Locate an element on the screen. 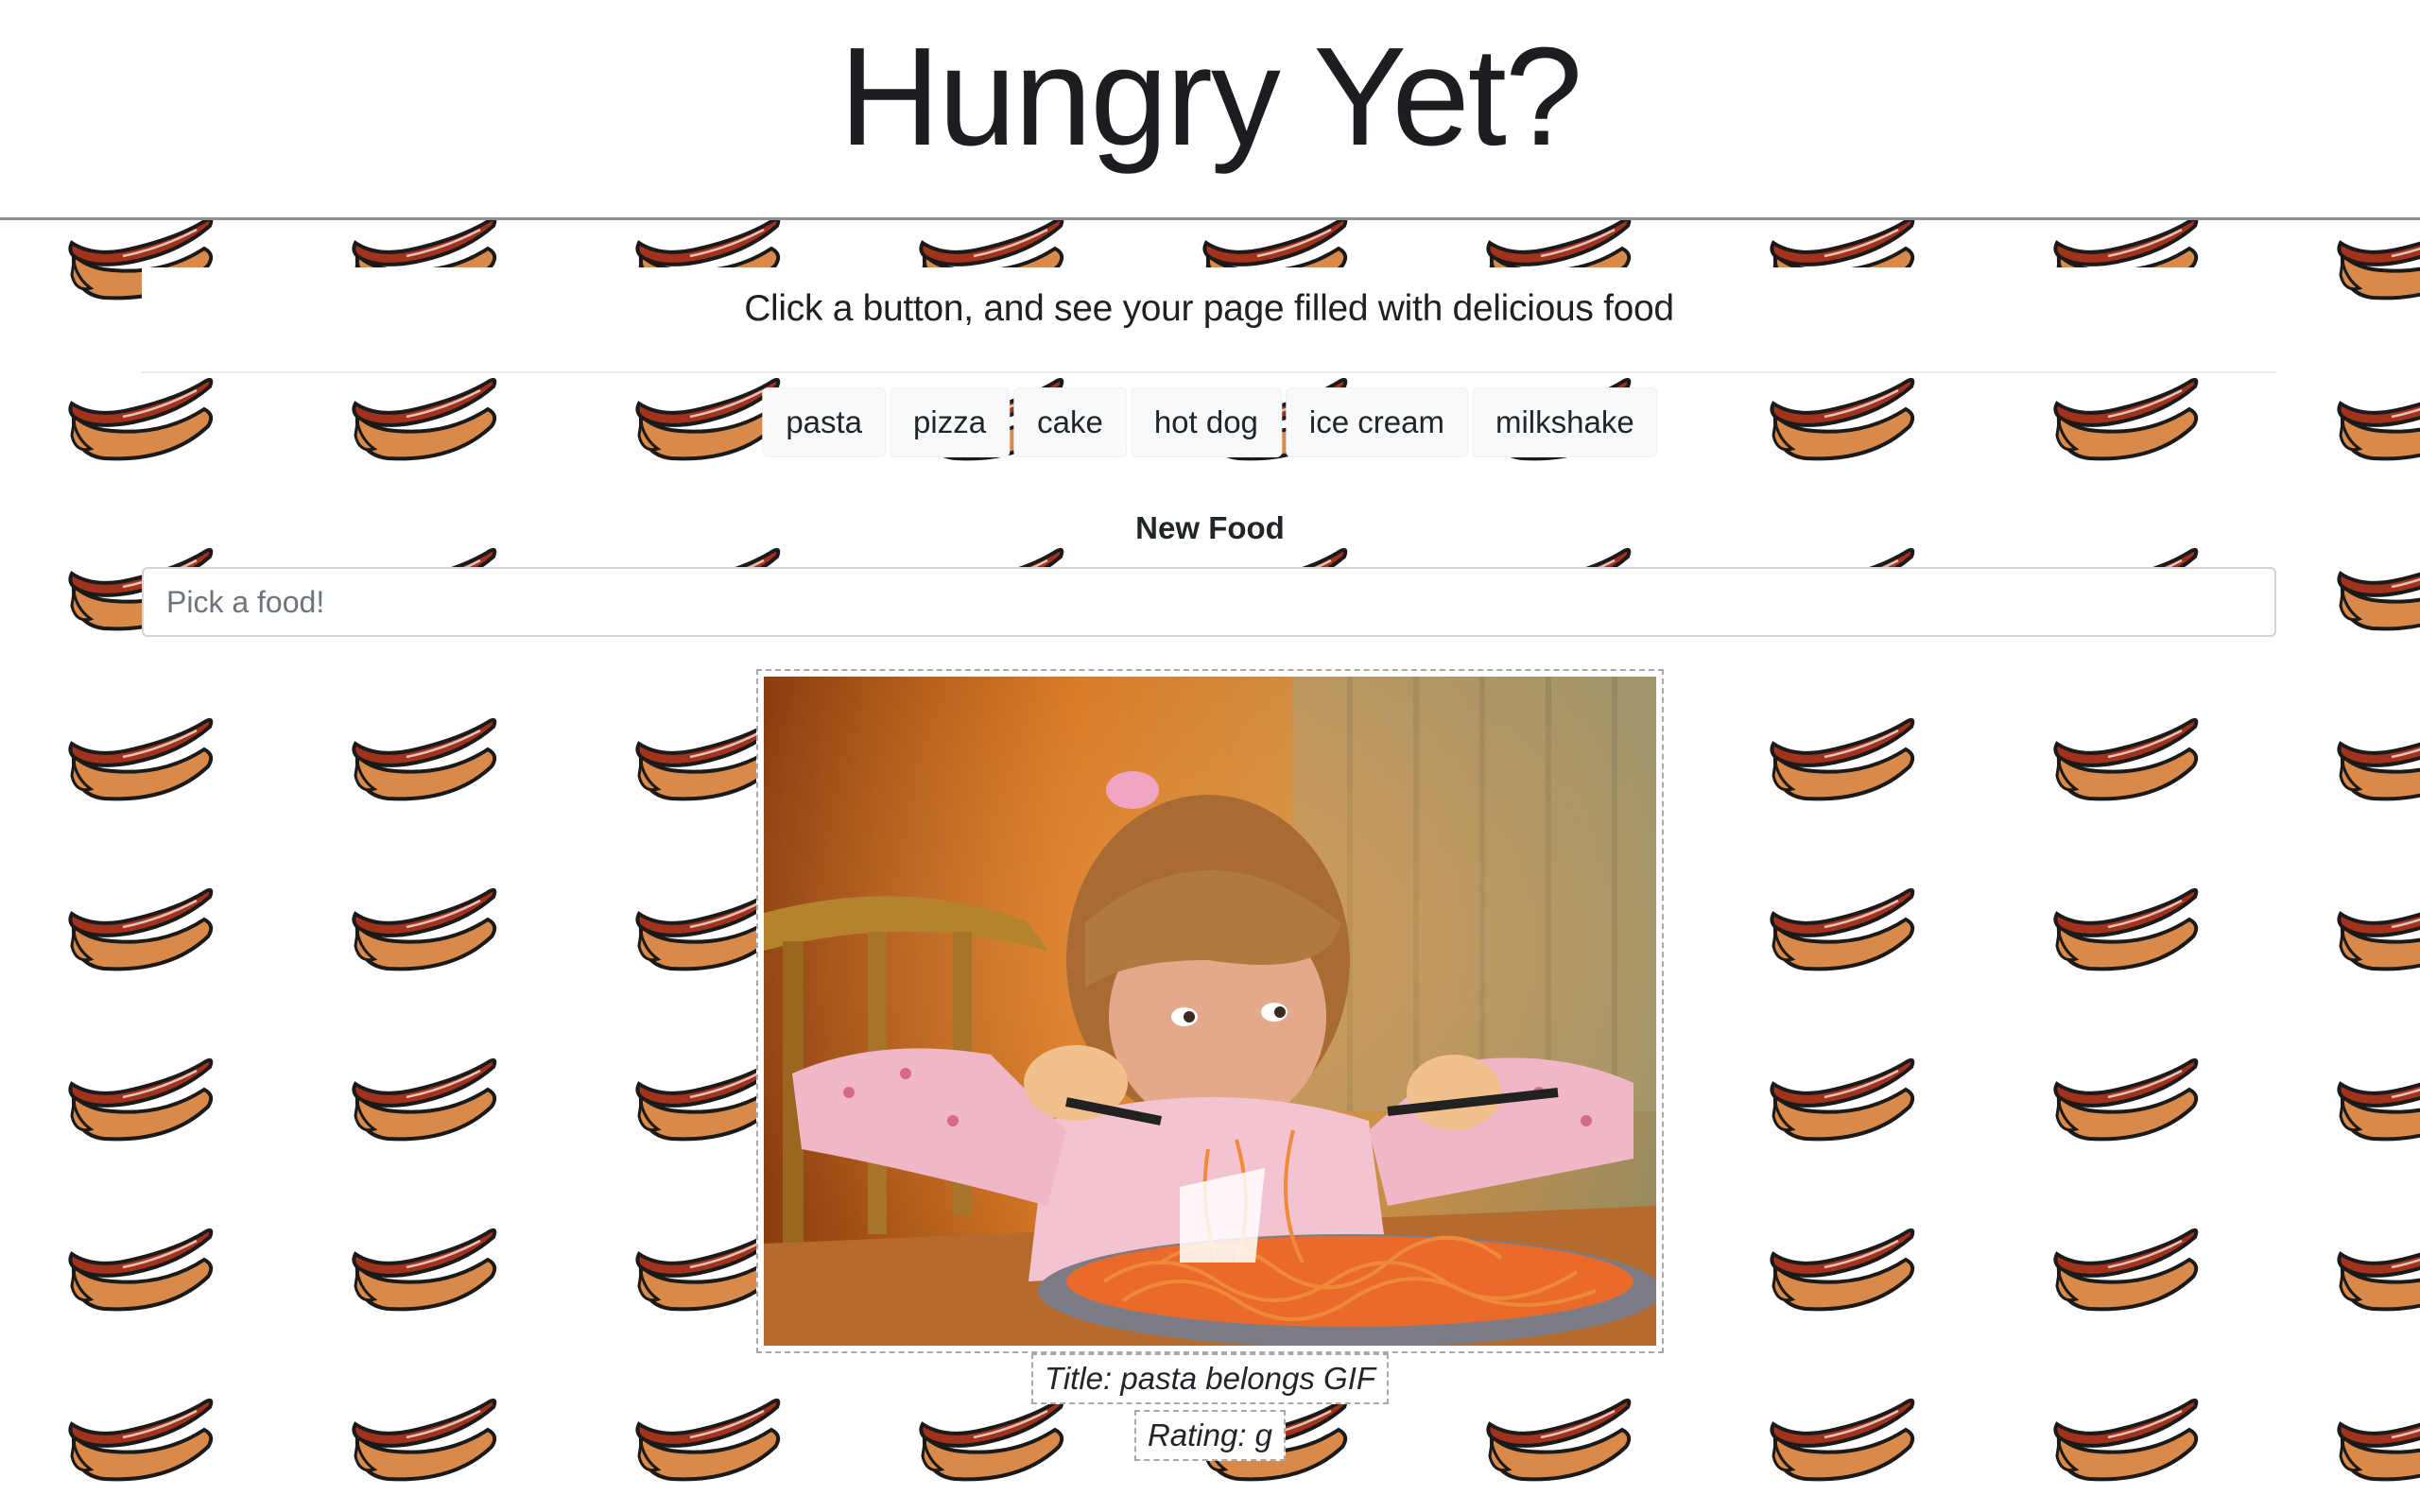 This screenshot has width=2420, height=1512. gif-rating-caption: Rating: g is located at coordinates (1210, 1435).